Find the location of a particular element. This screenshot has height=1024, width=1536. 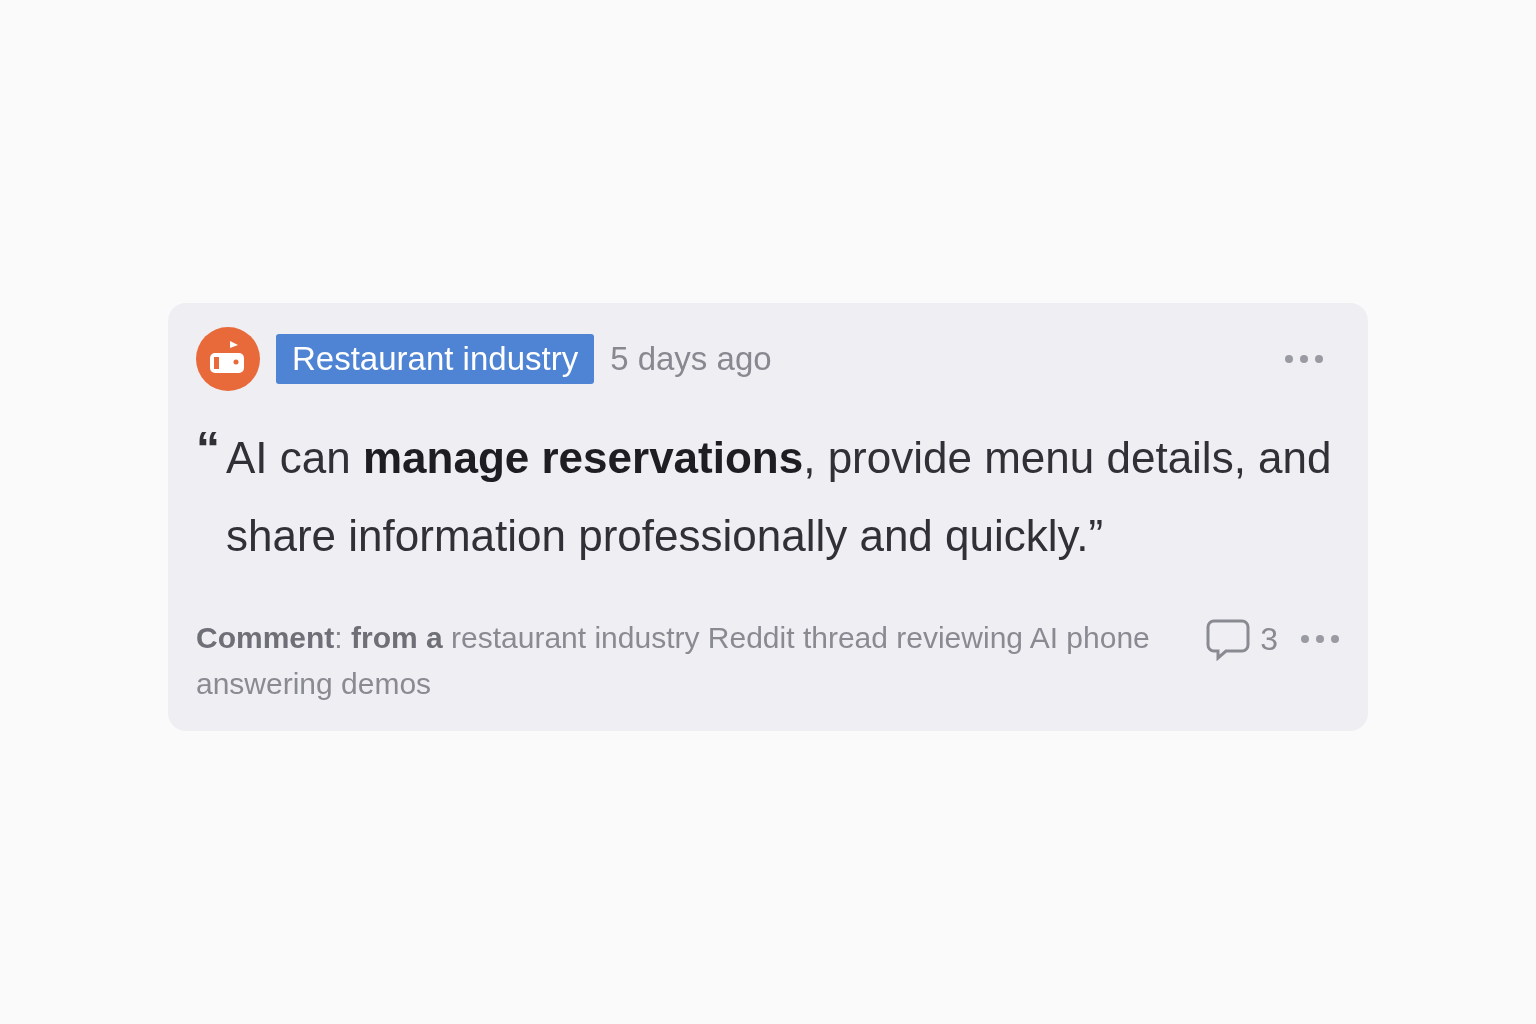

post-time: 5 days ago is located at coordinates (691, 359).